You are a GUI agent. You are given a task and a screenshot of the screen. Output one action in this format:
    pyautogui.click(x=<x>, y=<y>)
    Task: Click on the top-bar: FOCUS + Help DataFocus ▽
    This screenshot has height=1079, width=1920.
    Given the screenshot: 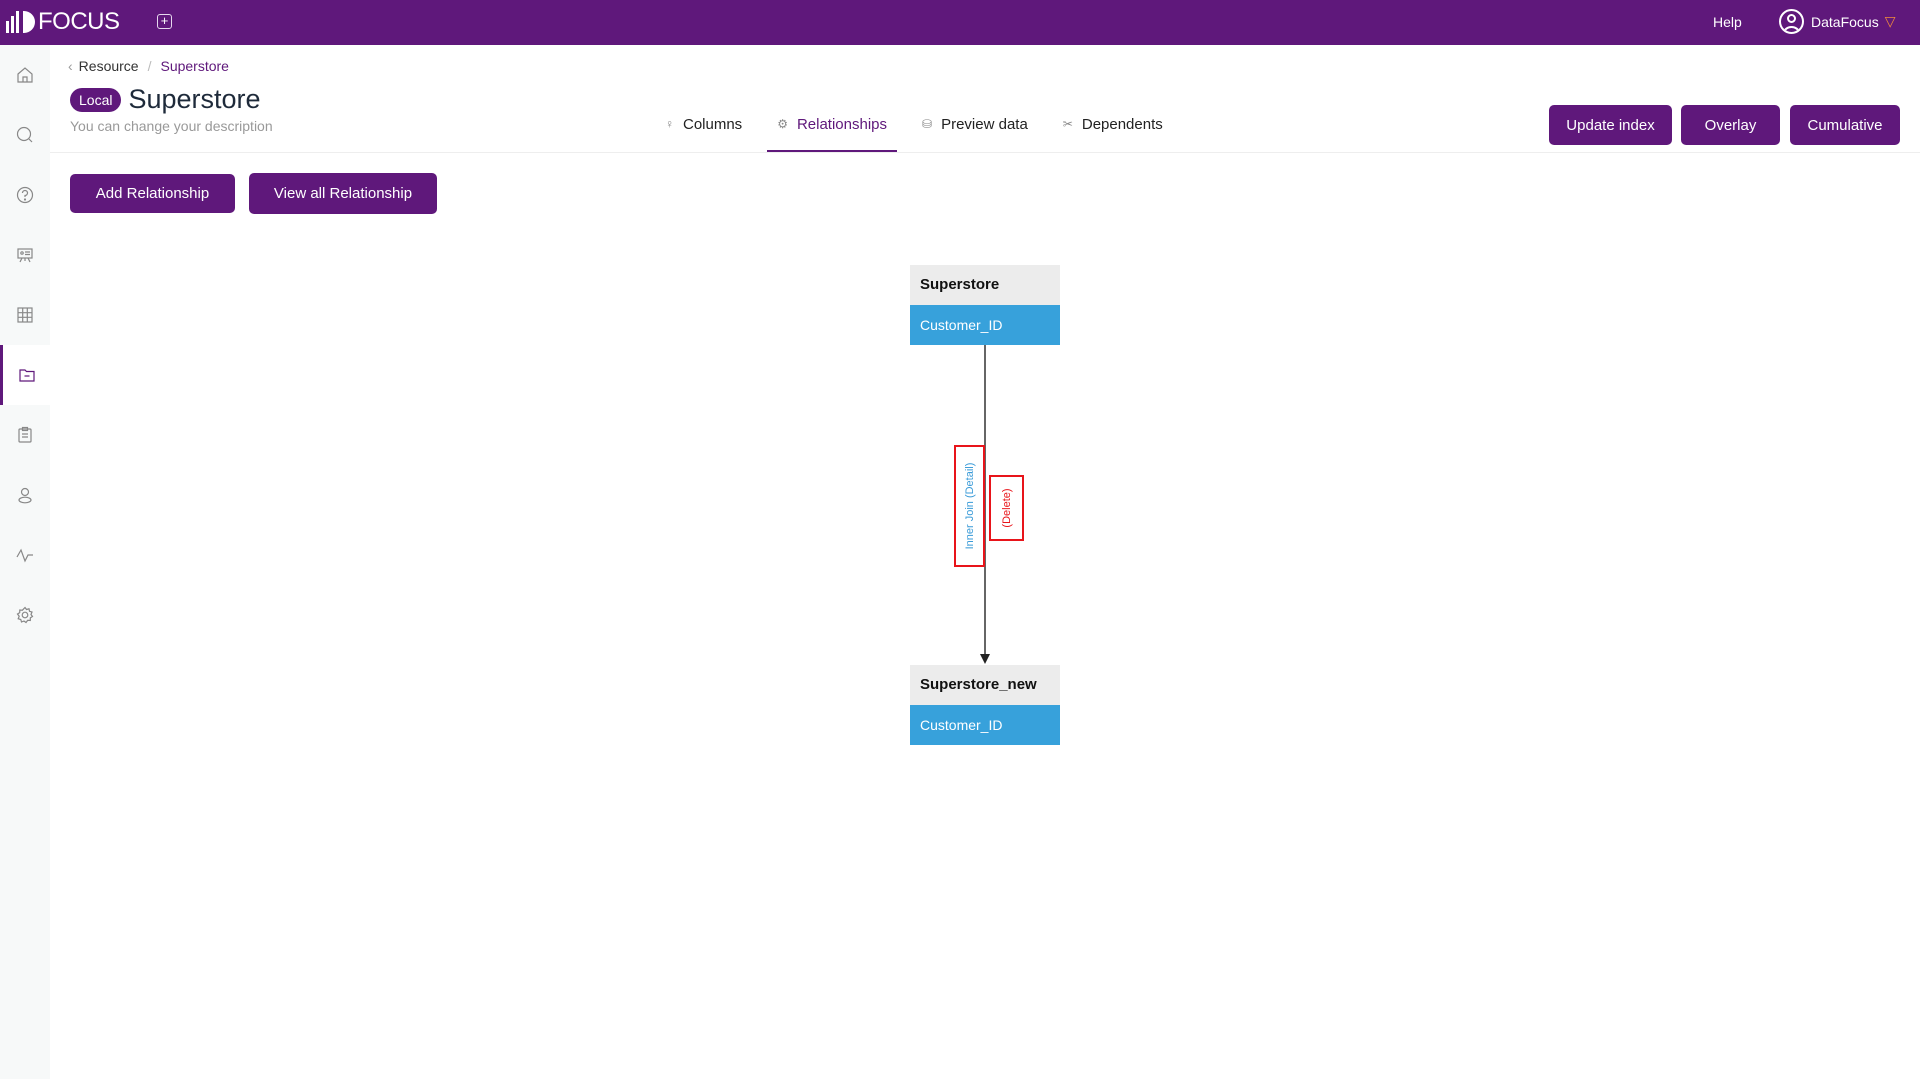 What is the action you would take?
    pyautogui.click(x=960, y=22)
    